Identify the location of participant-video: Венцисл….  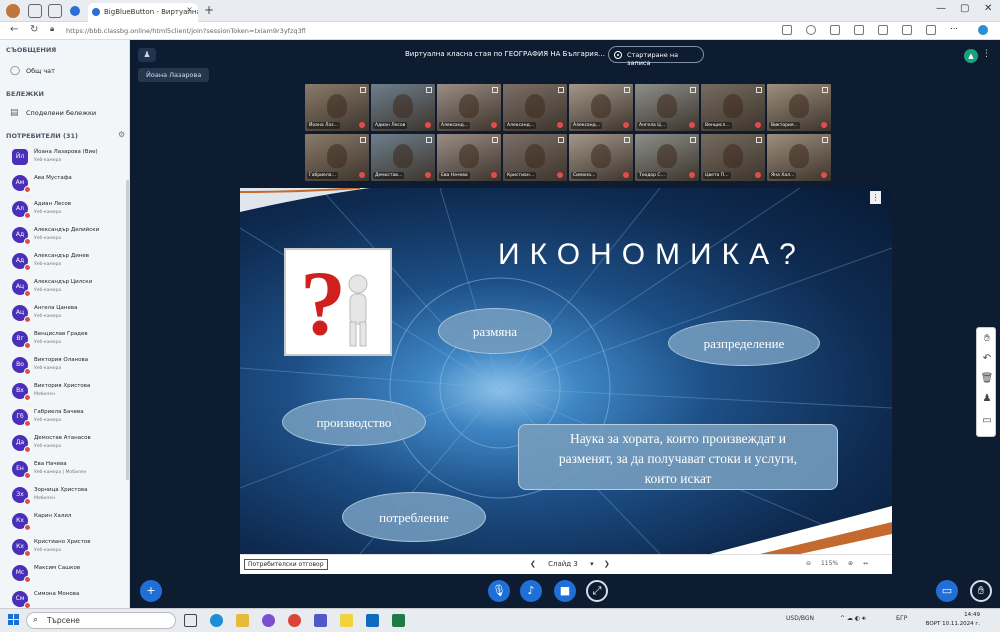
(733, 107).